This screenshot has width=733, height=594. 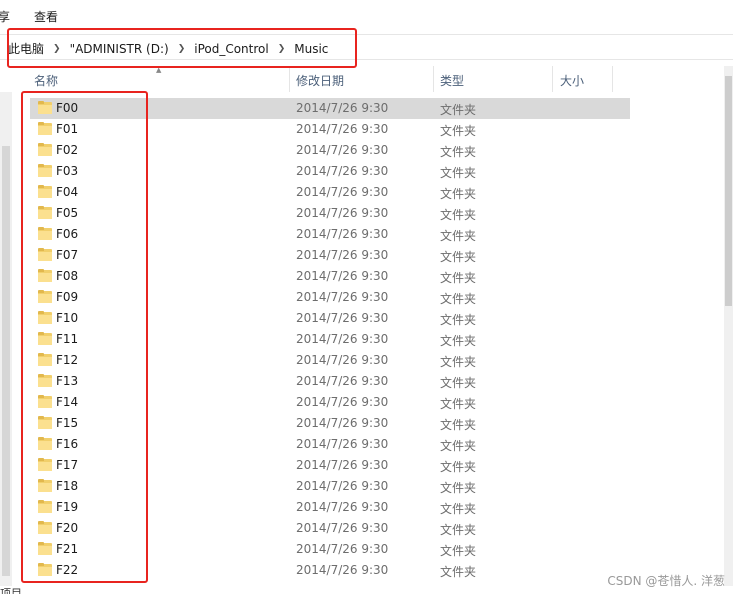 I want to click on column-type: 类型, so click(x=452, y=80).